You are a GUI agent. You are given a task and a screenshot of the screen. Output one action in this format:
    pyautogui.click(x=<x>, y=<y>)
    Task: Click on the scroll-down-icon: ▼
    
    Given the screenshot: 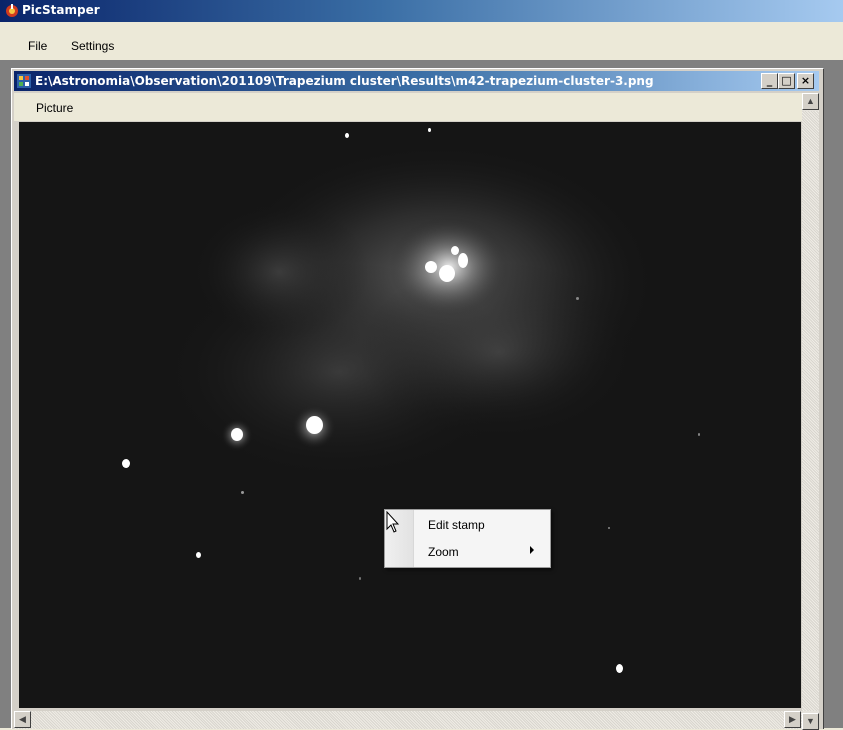 What is the action you would take?
    pyautogui.click(x=810, y=721)
    